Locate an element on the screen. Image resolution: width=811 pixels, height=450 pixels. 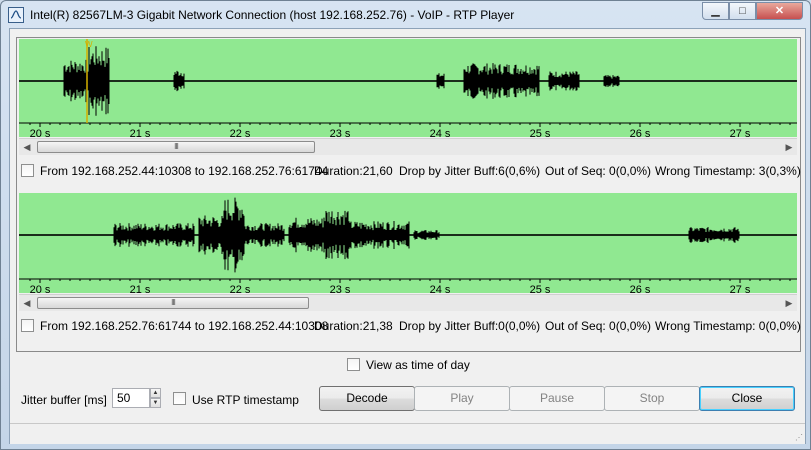
use-rtp-timestamp-label: Use RTP timestamp is located at coordinates (245, 400).